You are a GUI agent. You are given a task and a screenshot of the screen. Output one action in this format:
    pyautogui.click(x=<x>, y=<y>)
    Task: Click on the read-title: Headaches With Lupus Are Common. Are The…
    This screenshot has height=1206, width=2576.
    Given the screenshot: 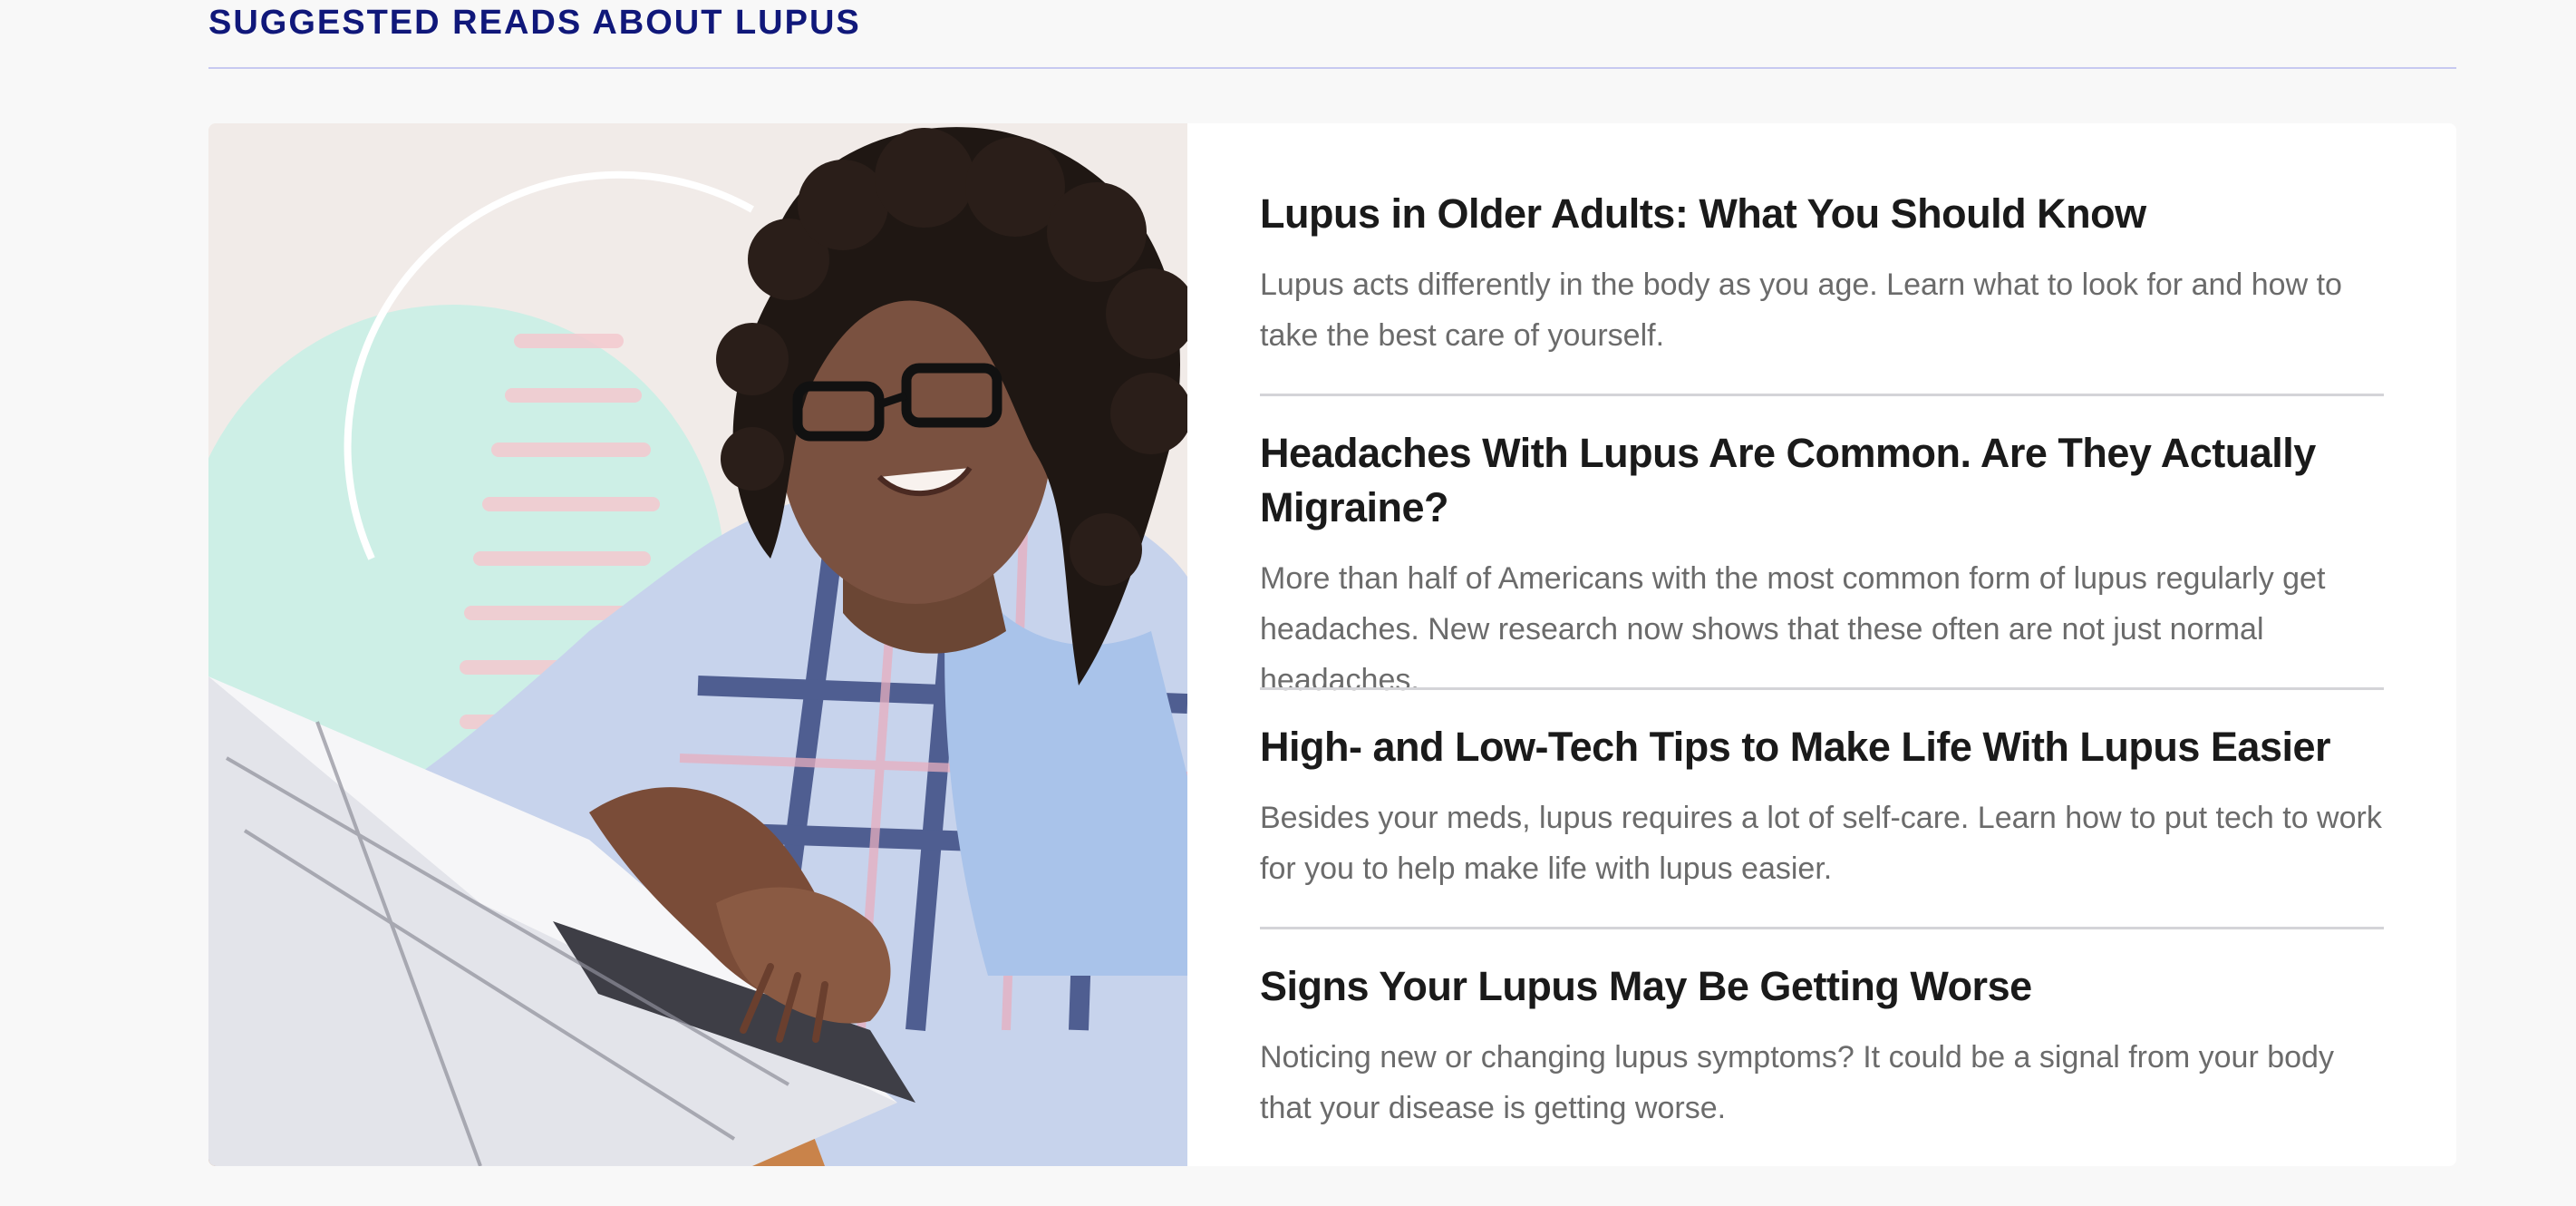 What is the action you would take?
    pyautogui.click(x=1822, y=481)
    